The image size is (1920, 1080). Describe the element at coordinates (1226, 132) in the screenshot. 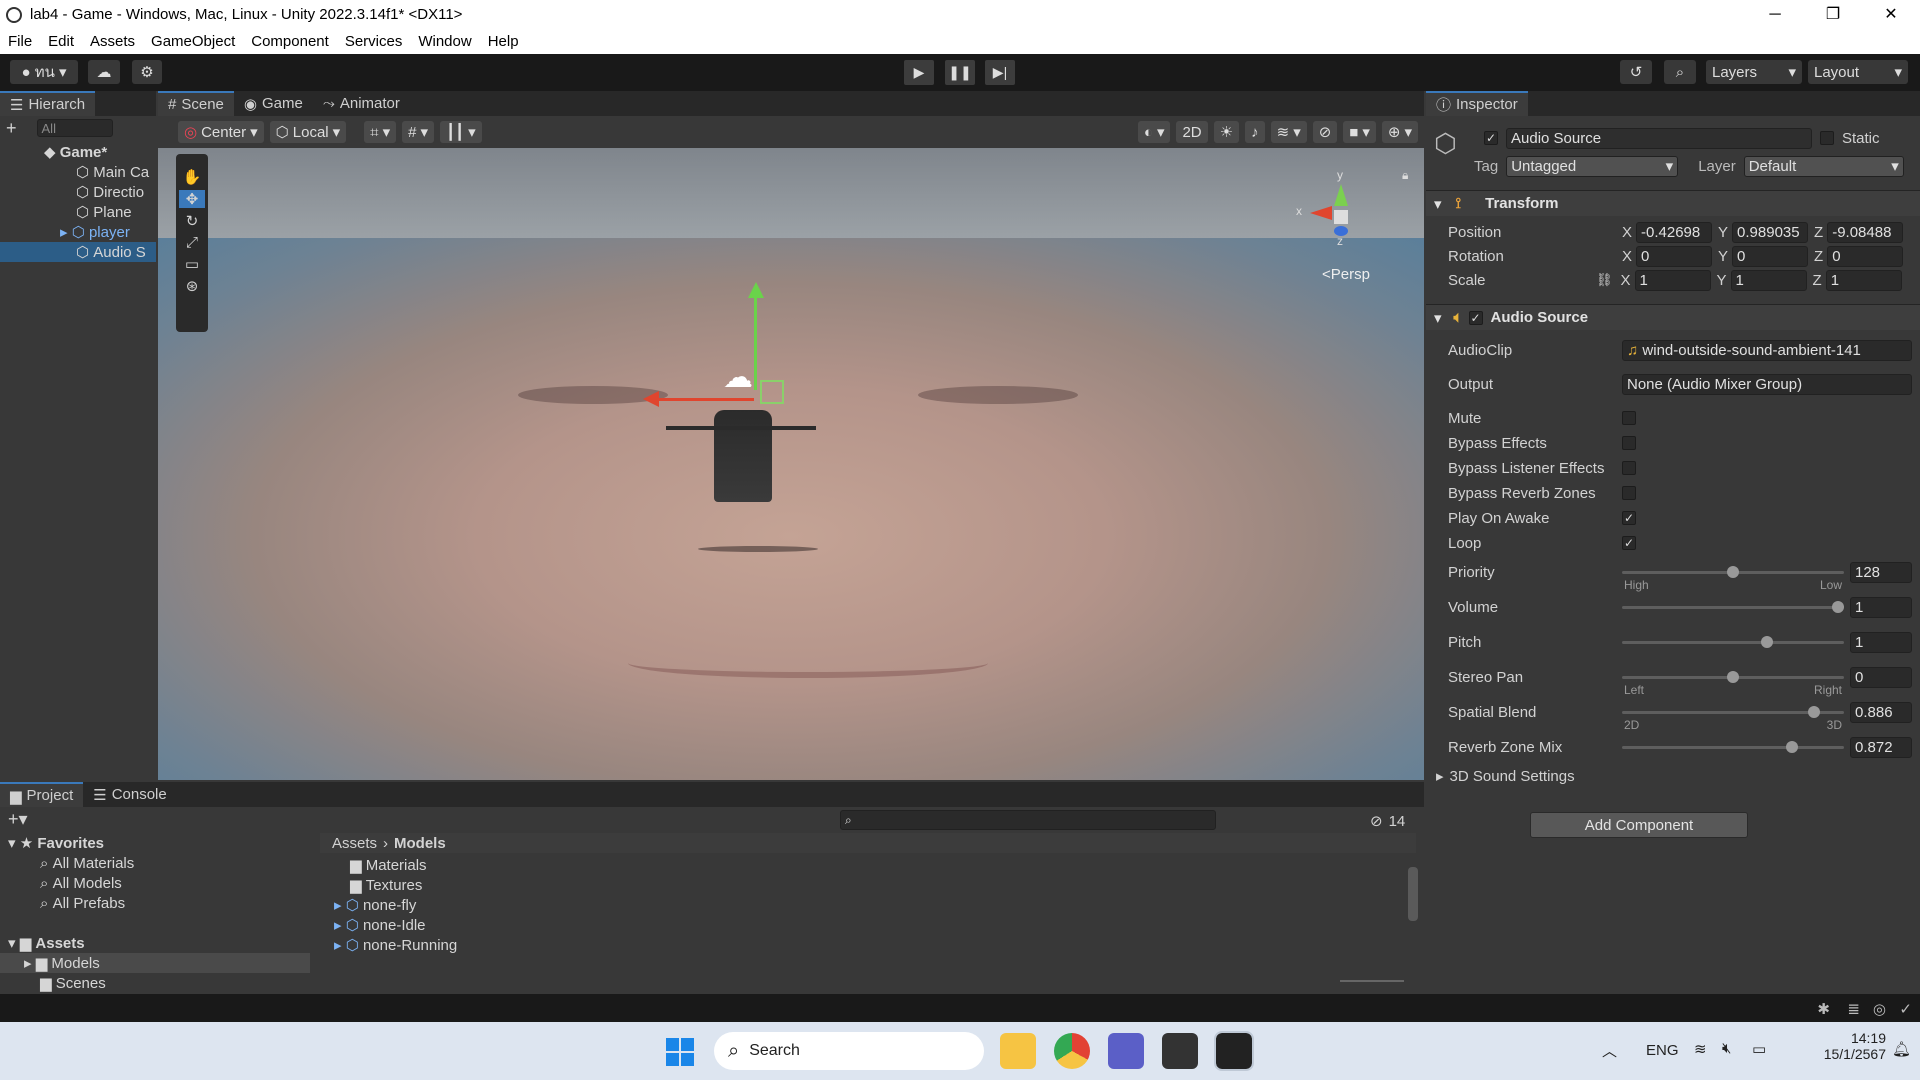

I see `lighting-toggle: ☀` at that location.